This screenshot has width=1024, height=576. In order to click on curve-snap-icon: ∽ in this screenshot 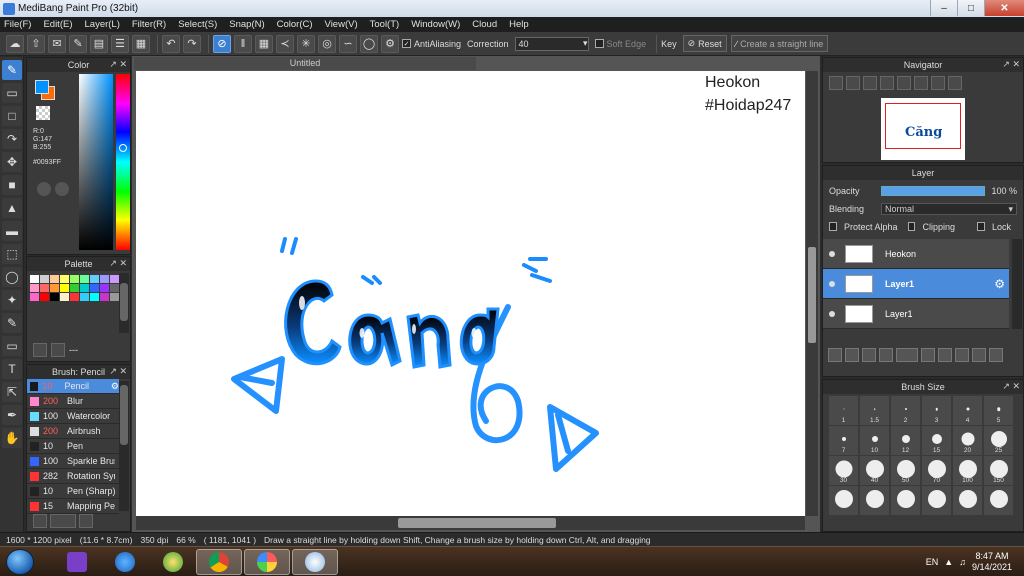, I will do `click(348, 43)`.